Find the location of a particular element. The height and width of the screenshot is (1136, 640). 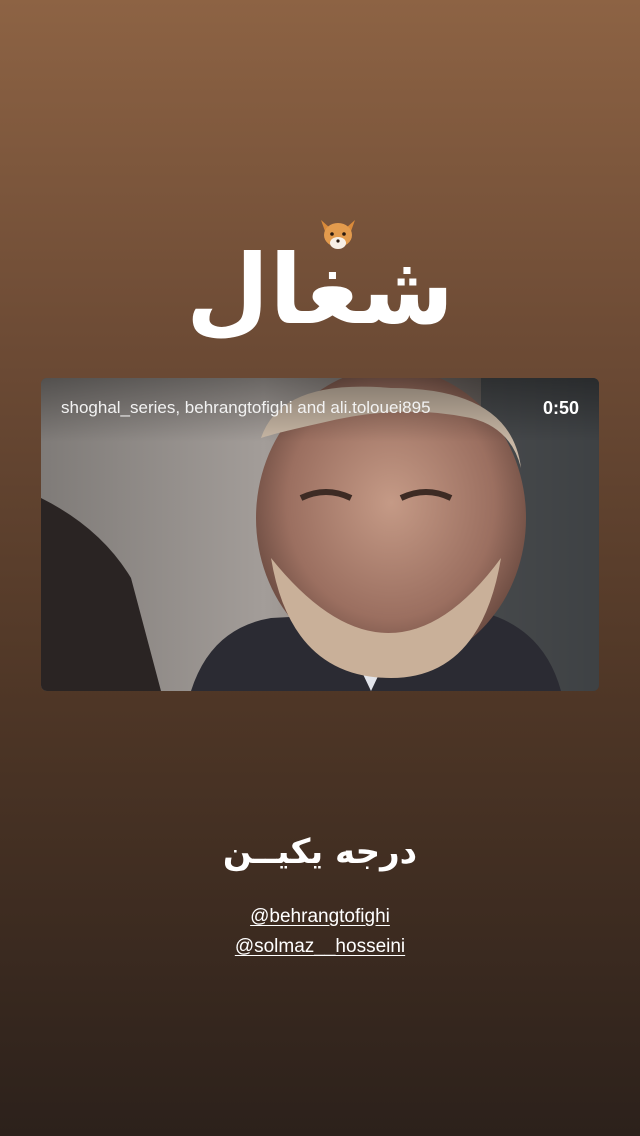

video-duration: 0:50 is located at coordinates (560, 408).